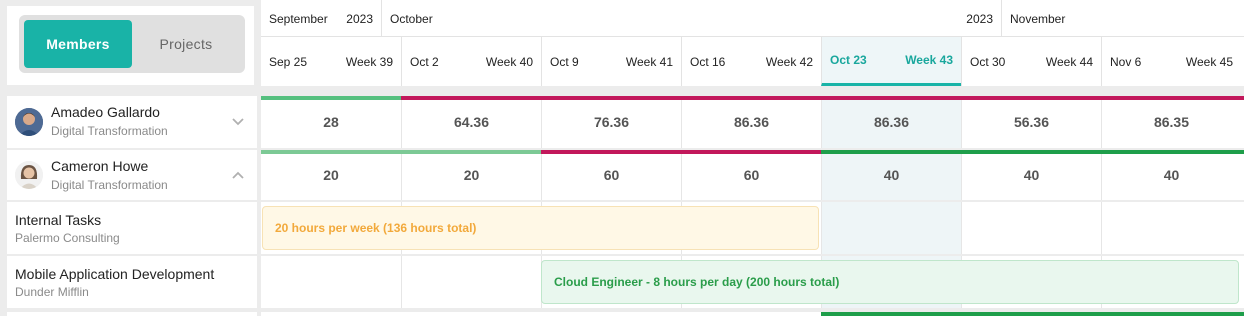 This screenshot has height=316, width=1244. I want to click on project-name: Internal Tasks, so click(58, 220).